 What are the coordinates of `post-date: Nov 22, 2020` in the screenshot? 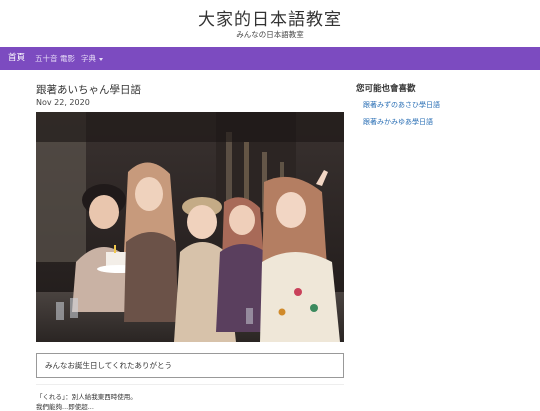 It's located at (63, 102).